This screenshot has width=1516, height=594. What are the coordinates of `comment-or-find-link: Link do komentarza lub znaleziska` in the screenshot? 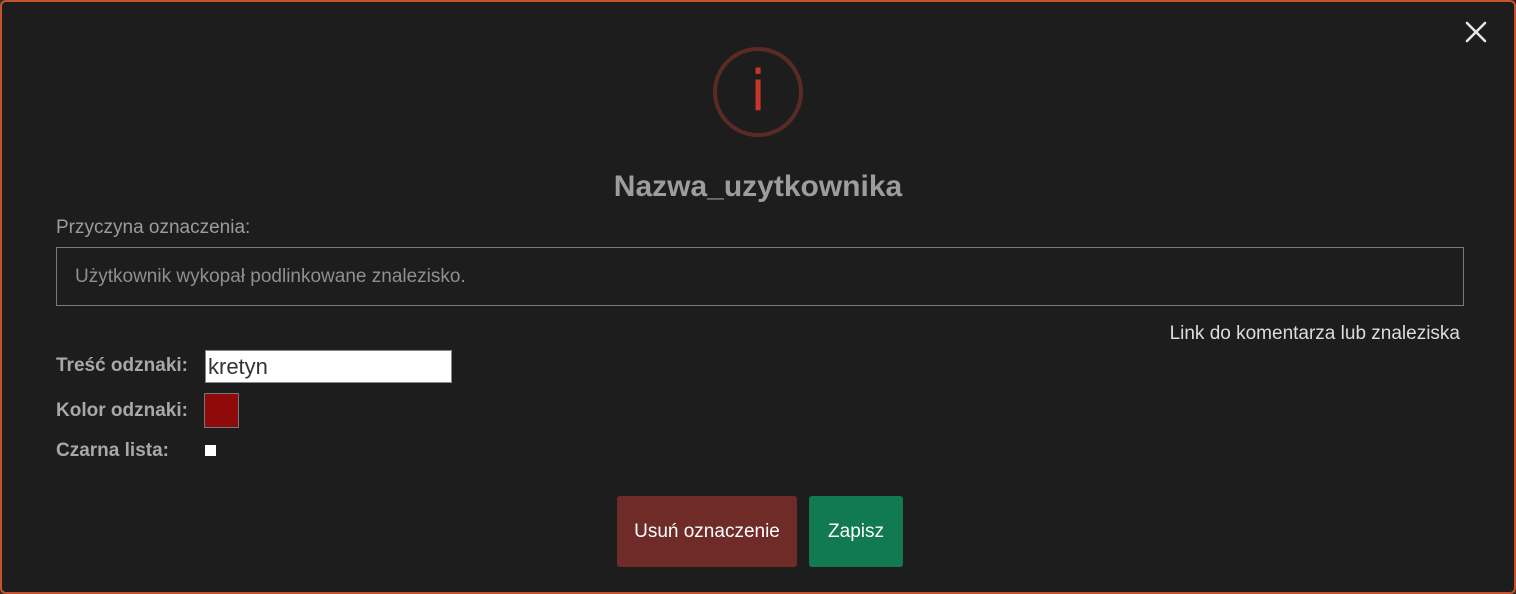 It's located at (1315, 334).